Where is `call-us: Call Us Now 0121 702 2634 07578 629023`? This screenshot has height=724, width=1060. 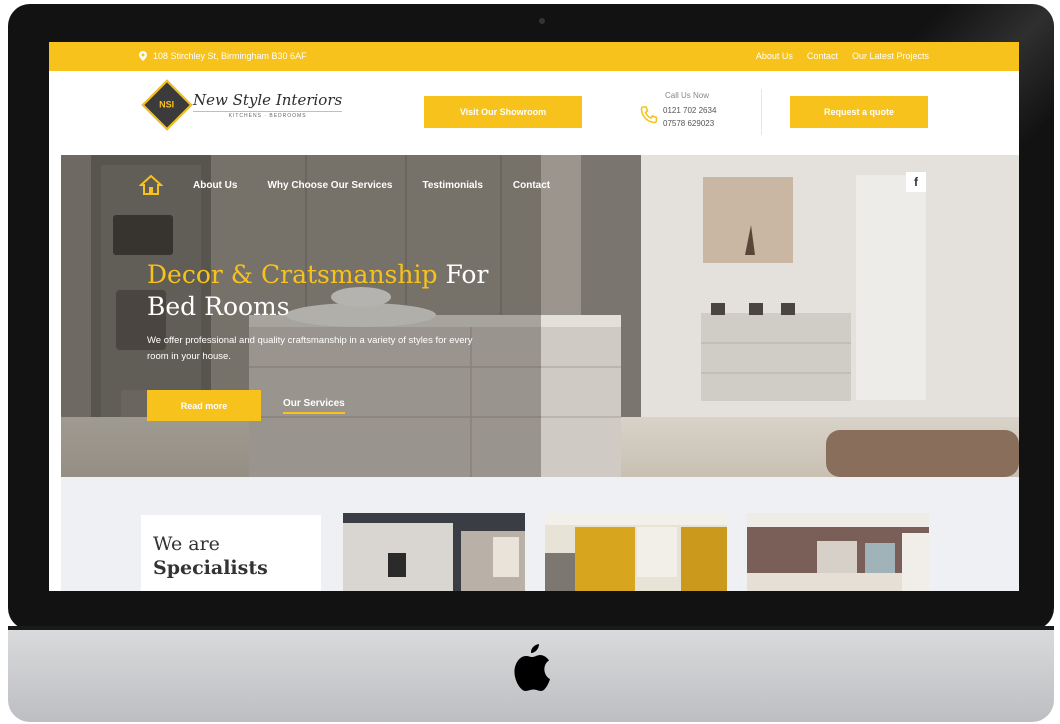
call-us: Call Us Now 0121 702 2634 07578 629023 is located at coordinates (694, 114).